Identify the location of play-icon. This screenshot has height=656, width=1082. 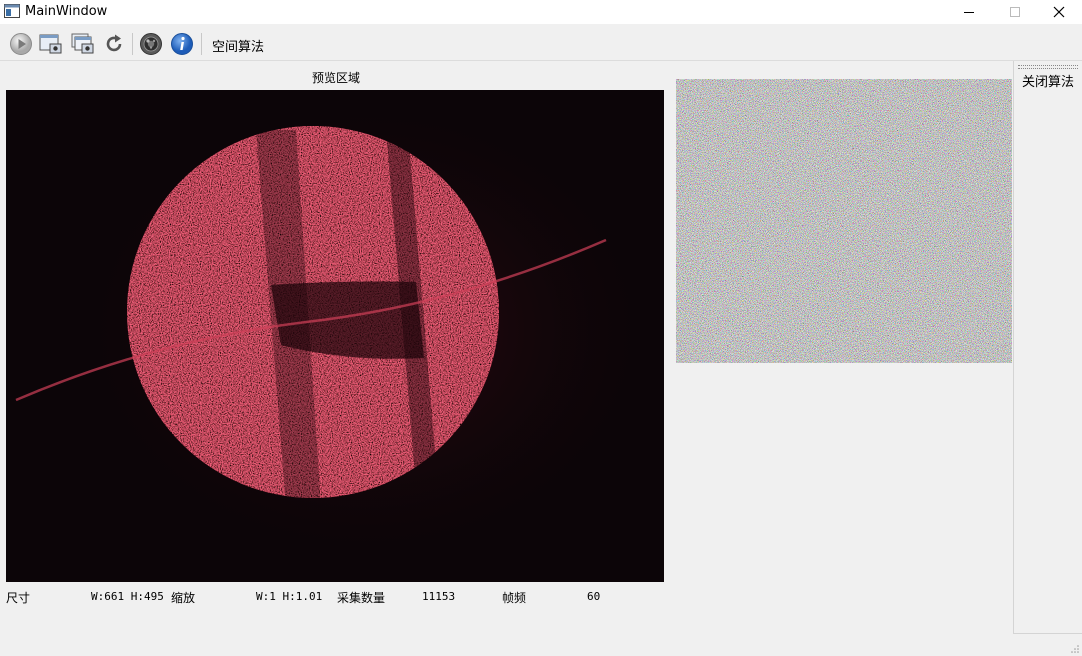
(21, 44).